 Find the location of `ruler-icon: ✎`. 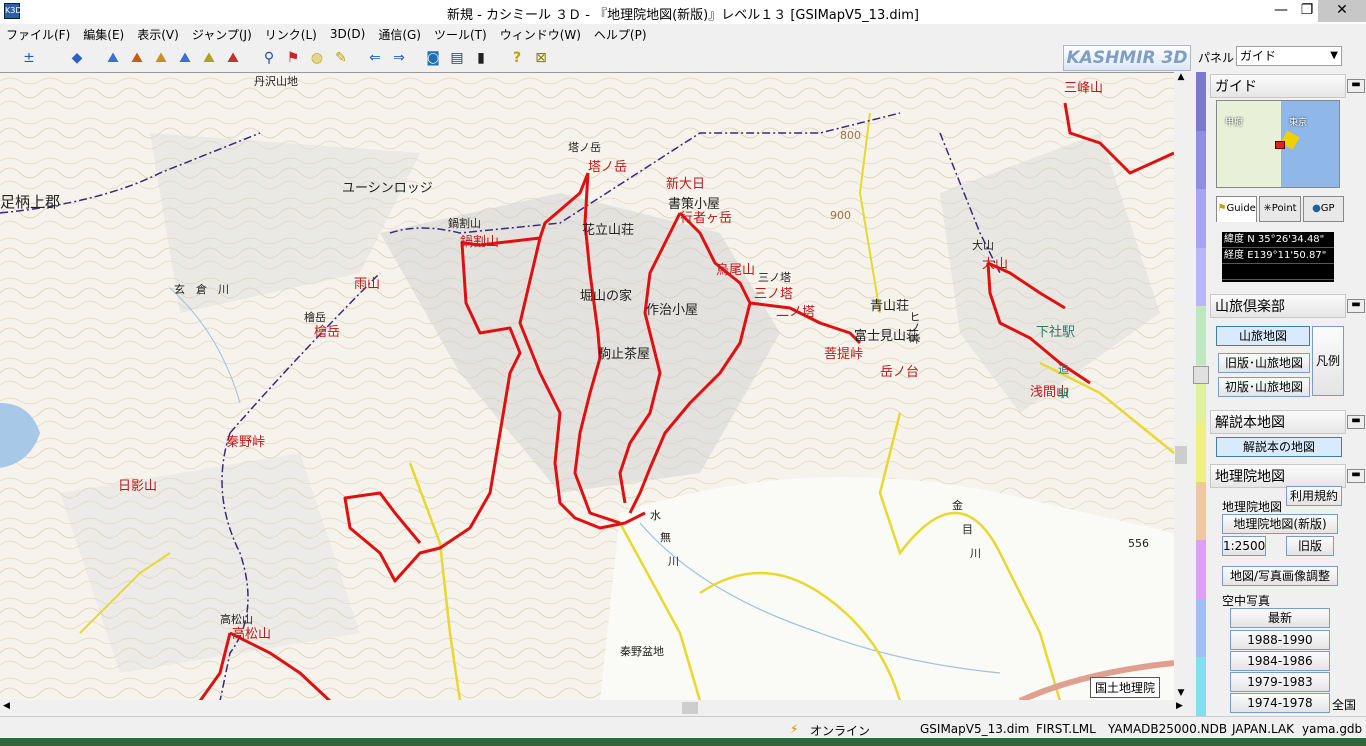

ruler-icon: ✎ is located at coordinates (341, 58).